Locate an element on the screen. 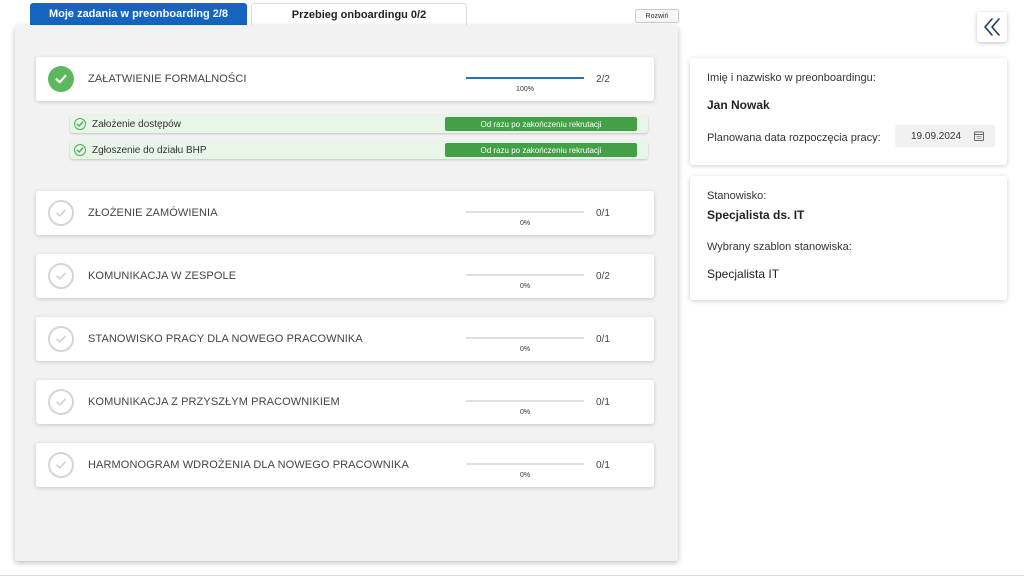 Image resolution: width=1024 pixels, height=577 pixels. stage-card: KOMUNIKACJA W ZESPOLE 0% 0/2 is located at coordinates (345, 276).